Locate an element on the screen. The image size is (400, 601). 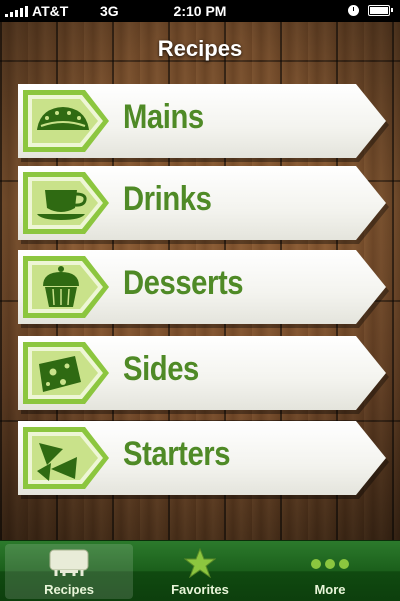
tab-favorites: Favorites is located at coordinates (200, 571).